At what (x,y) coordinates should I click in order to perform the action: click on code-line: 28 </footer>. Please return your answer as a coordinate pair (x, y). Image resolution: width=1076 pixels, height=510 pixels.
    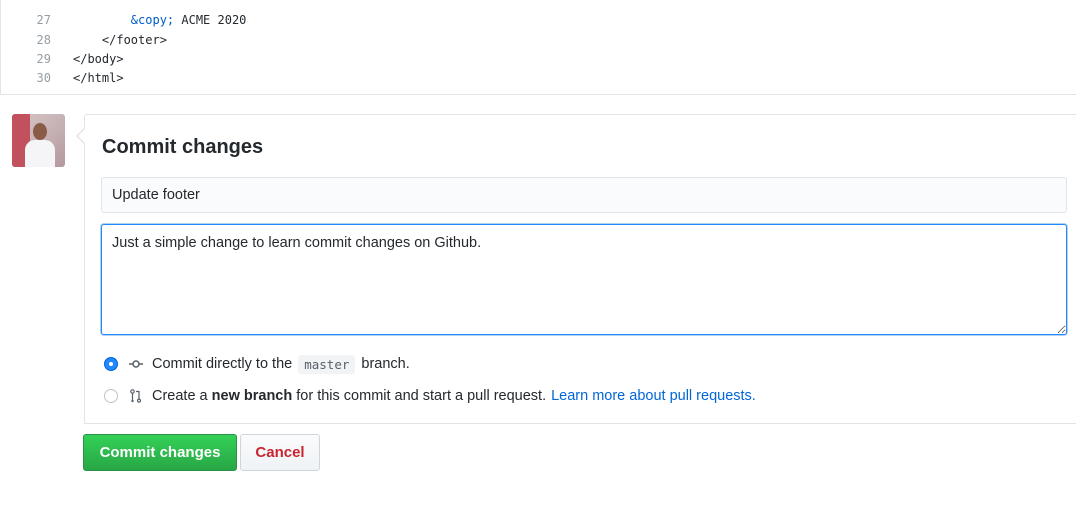
    Looking at the image, I should click on (538, 40).